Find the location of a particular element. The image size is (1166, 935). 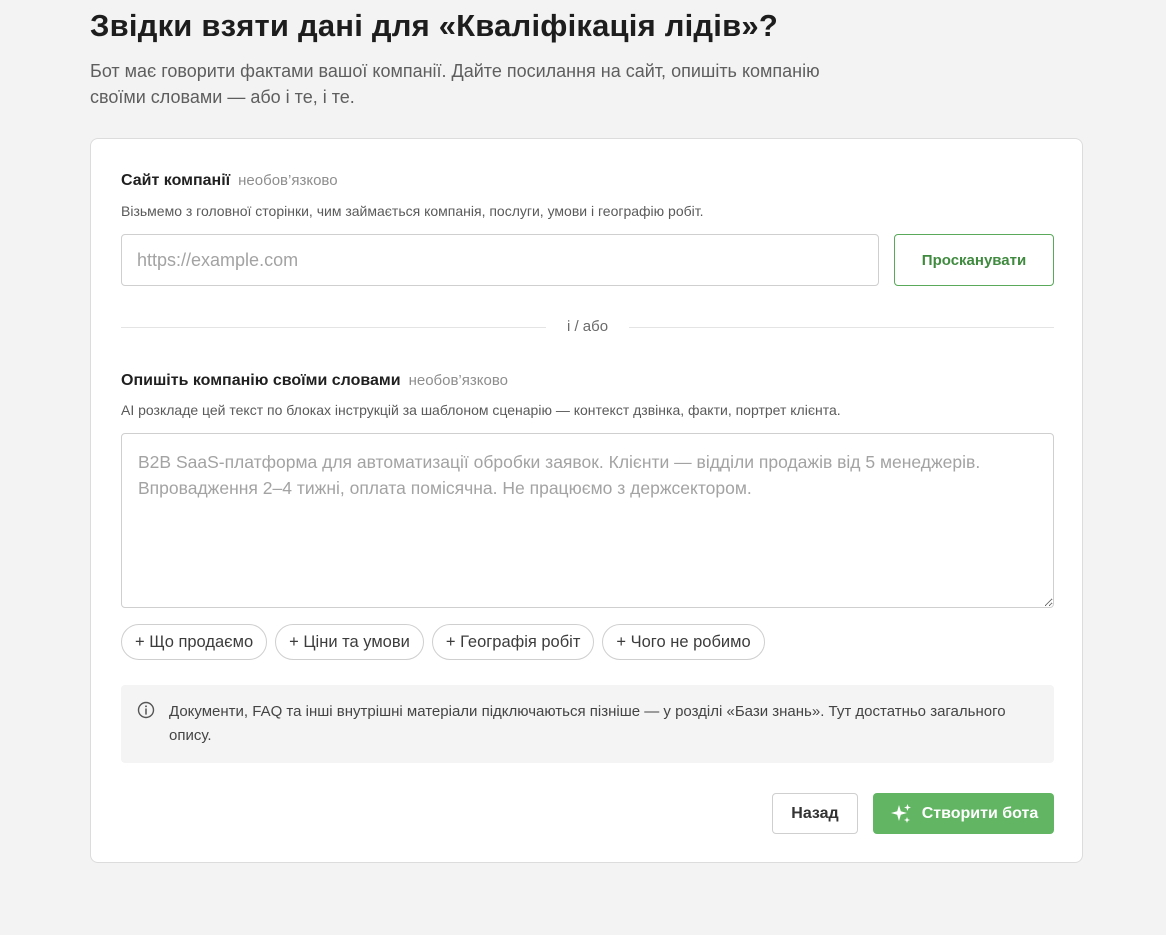

description-optional-tag: необов’язково is located at coordinates (458, 380).